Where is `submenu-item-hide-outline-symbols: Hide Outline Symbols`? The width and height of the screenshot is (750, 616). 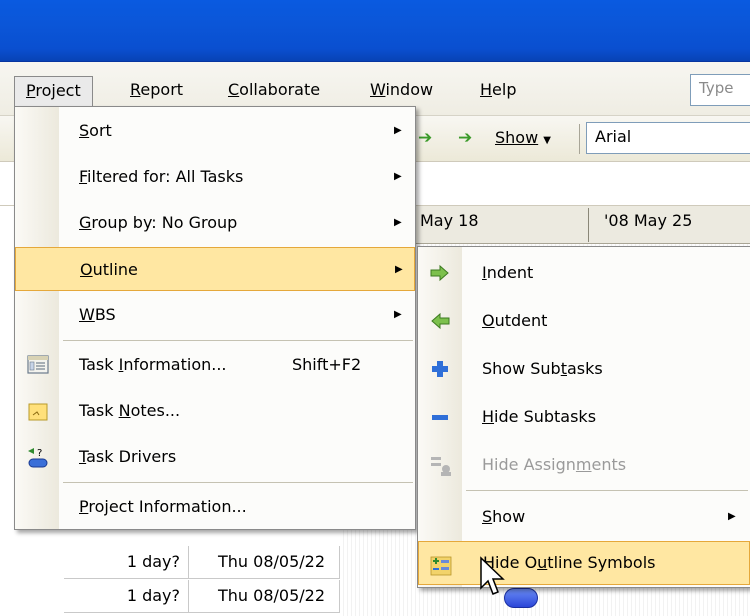 submenu-item-hide-outline-symbols: Hide Outline Symbols is located at coordinates (584, 563).